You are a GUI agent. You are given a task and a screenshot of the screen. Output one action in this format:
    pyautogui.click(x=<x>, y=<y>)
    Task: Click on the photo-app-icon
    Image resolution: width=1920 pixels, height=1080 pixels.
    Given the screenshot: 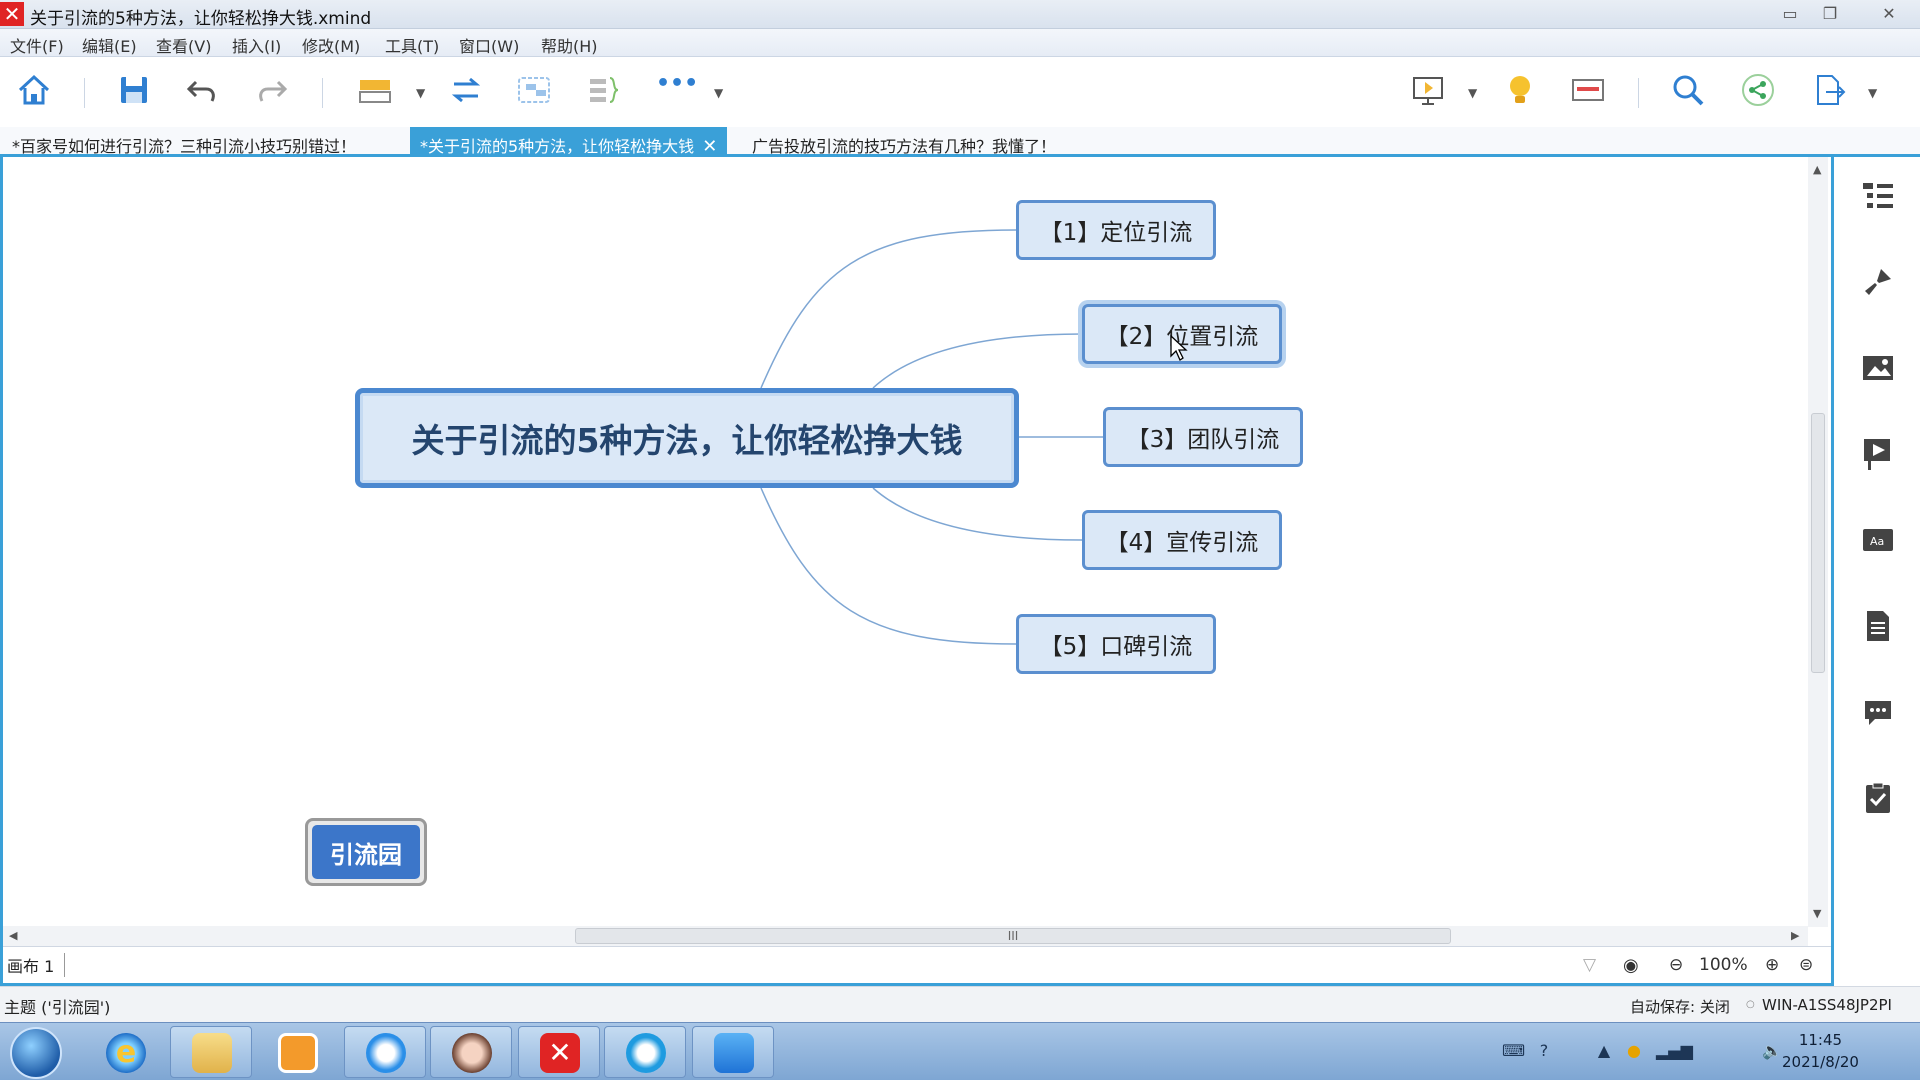 What is the action you would take?
    pyautogui.click(x=471, y=1052)
    